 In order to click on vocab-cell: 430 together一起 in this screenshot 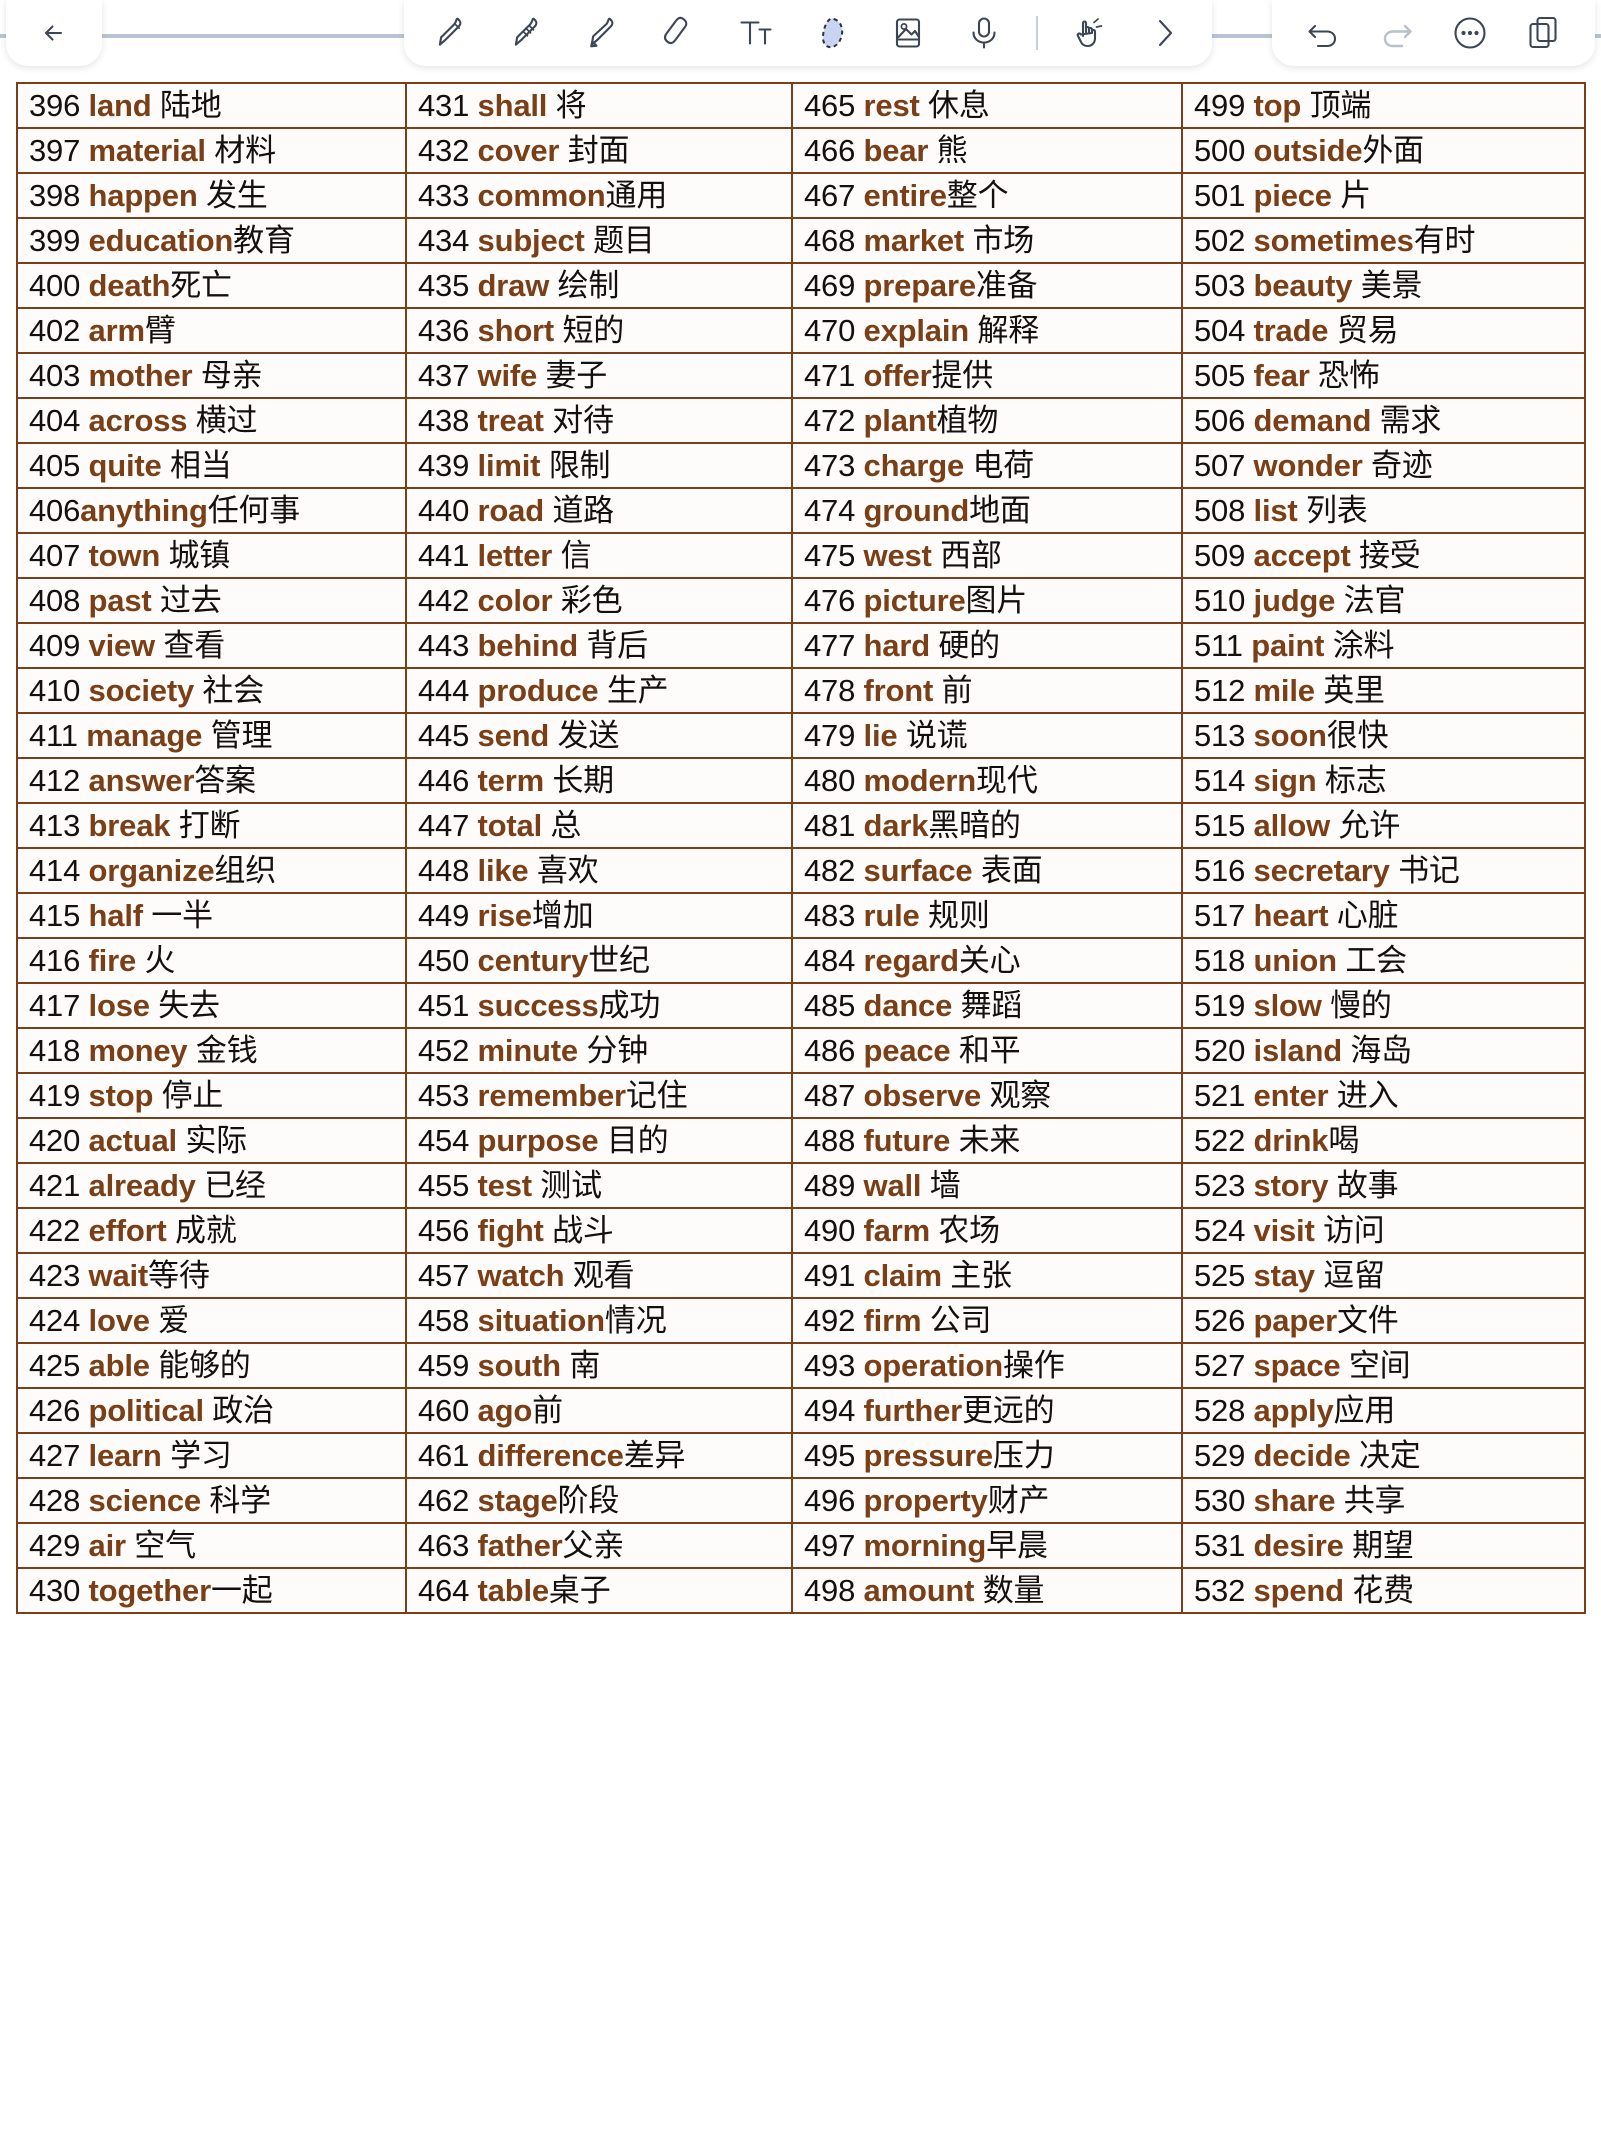, I will do `click(211, 1590)`.